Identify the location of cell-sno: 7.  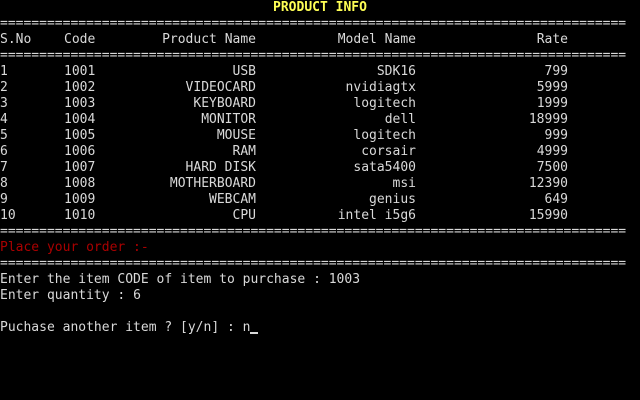
(4, 167).